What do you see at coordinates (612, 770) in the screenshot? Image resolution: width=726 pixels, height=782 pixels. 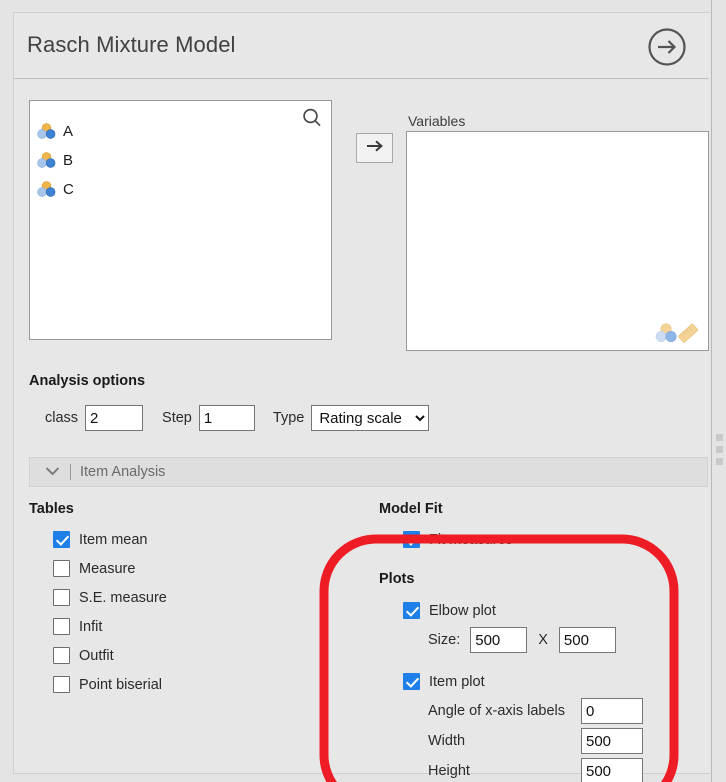 I see `item-height-input` at bounding box center [612, 770].